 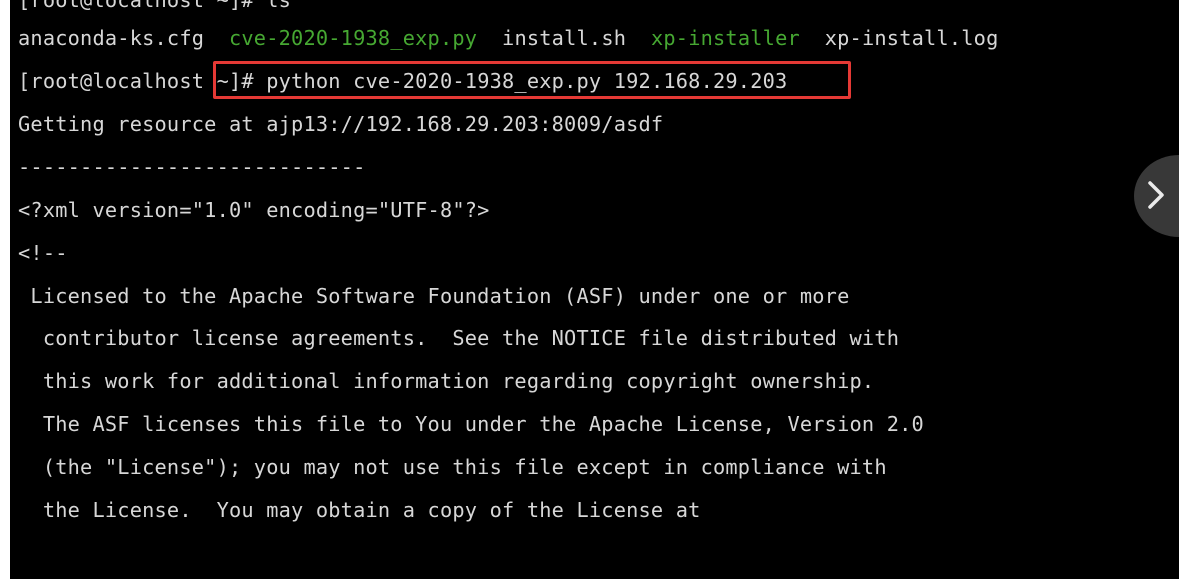 I want to click on file-install-sh: install.sh, so click(x=564, y=38).